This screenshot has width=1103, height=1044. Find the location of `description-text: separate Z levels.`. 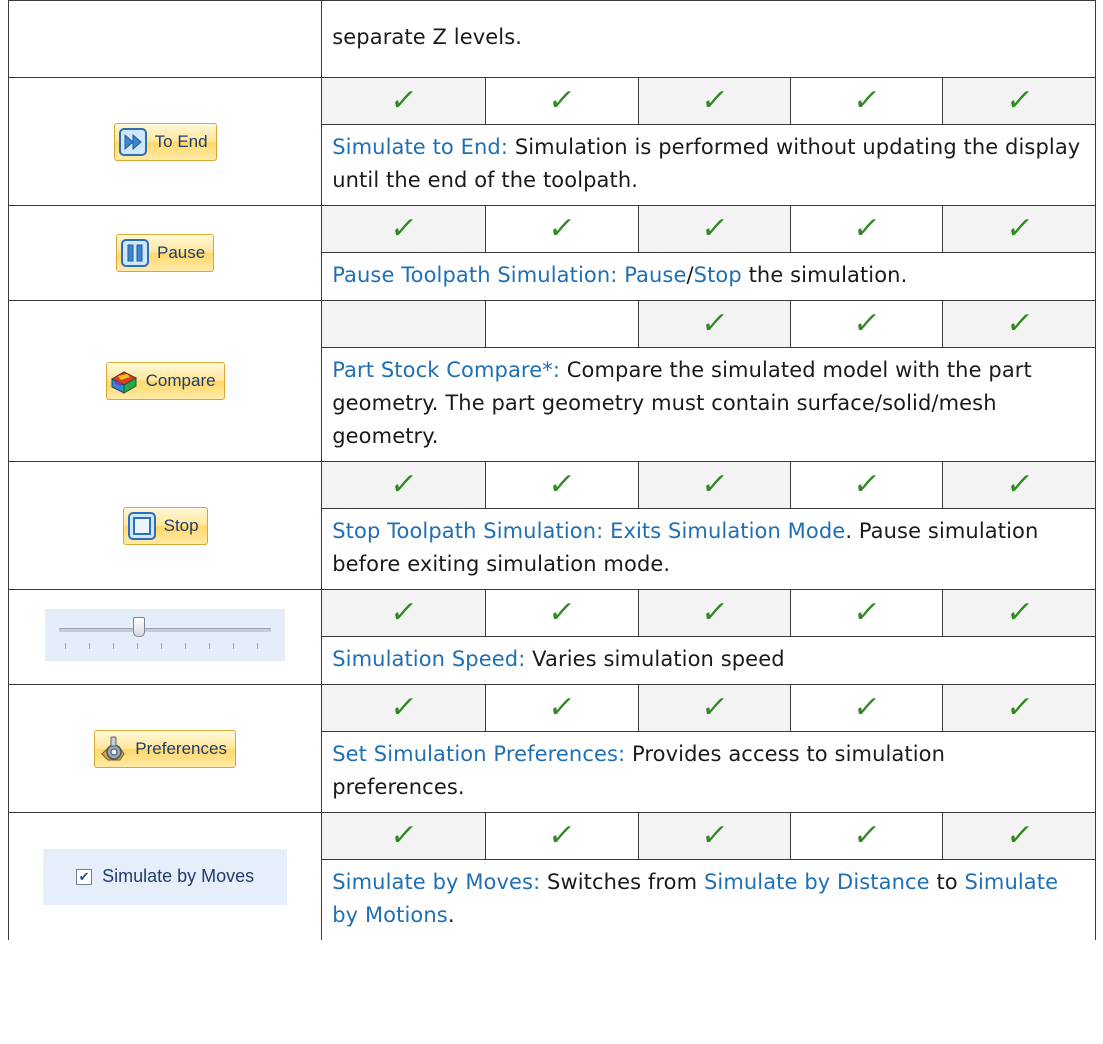

description-text: separate Z levels. is located at coordinates (427, 36).